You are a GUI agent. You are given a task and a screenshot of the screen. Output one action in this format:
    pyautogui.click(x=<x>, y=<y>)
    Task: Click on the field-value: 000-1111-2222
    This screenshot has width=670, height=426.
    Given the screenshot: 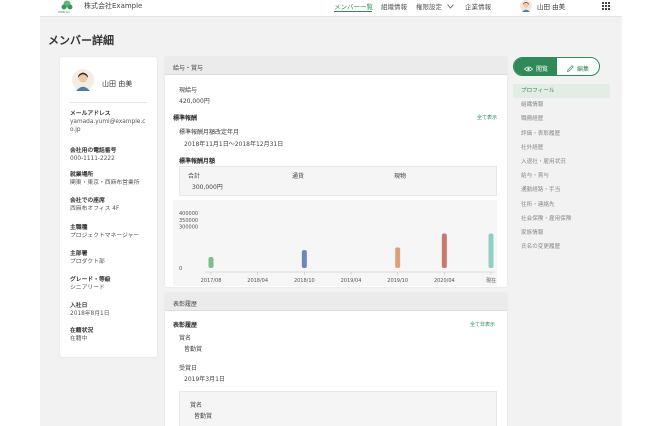 What is the action you would take?
    pyautogui.click(x=92, y=159)
    